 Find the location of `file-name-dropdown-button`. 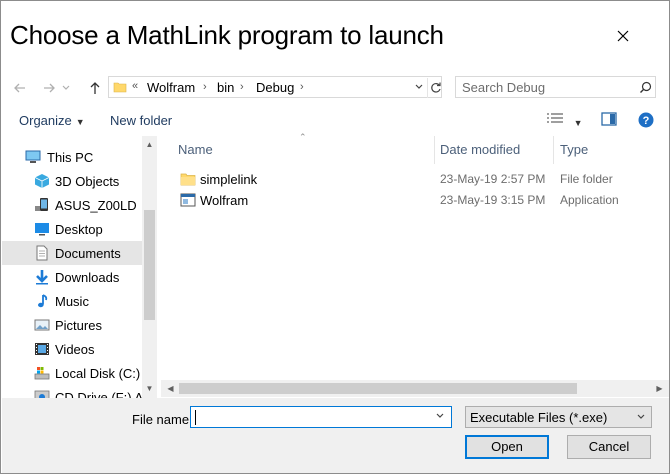

file-name-dropdown-button is located at coordinates (440, 417).